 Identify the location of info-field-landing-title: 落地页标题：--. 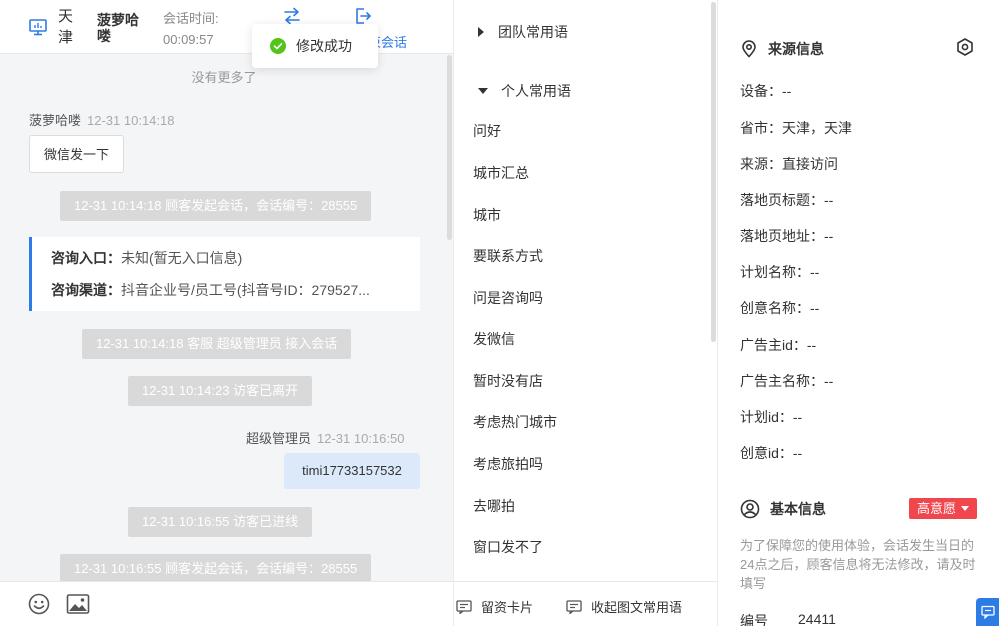
(787, 200).